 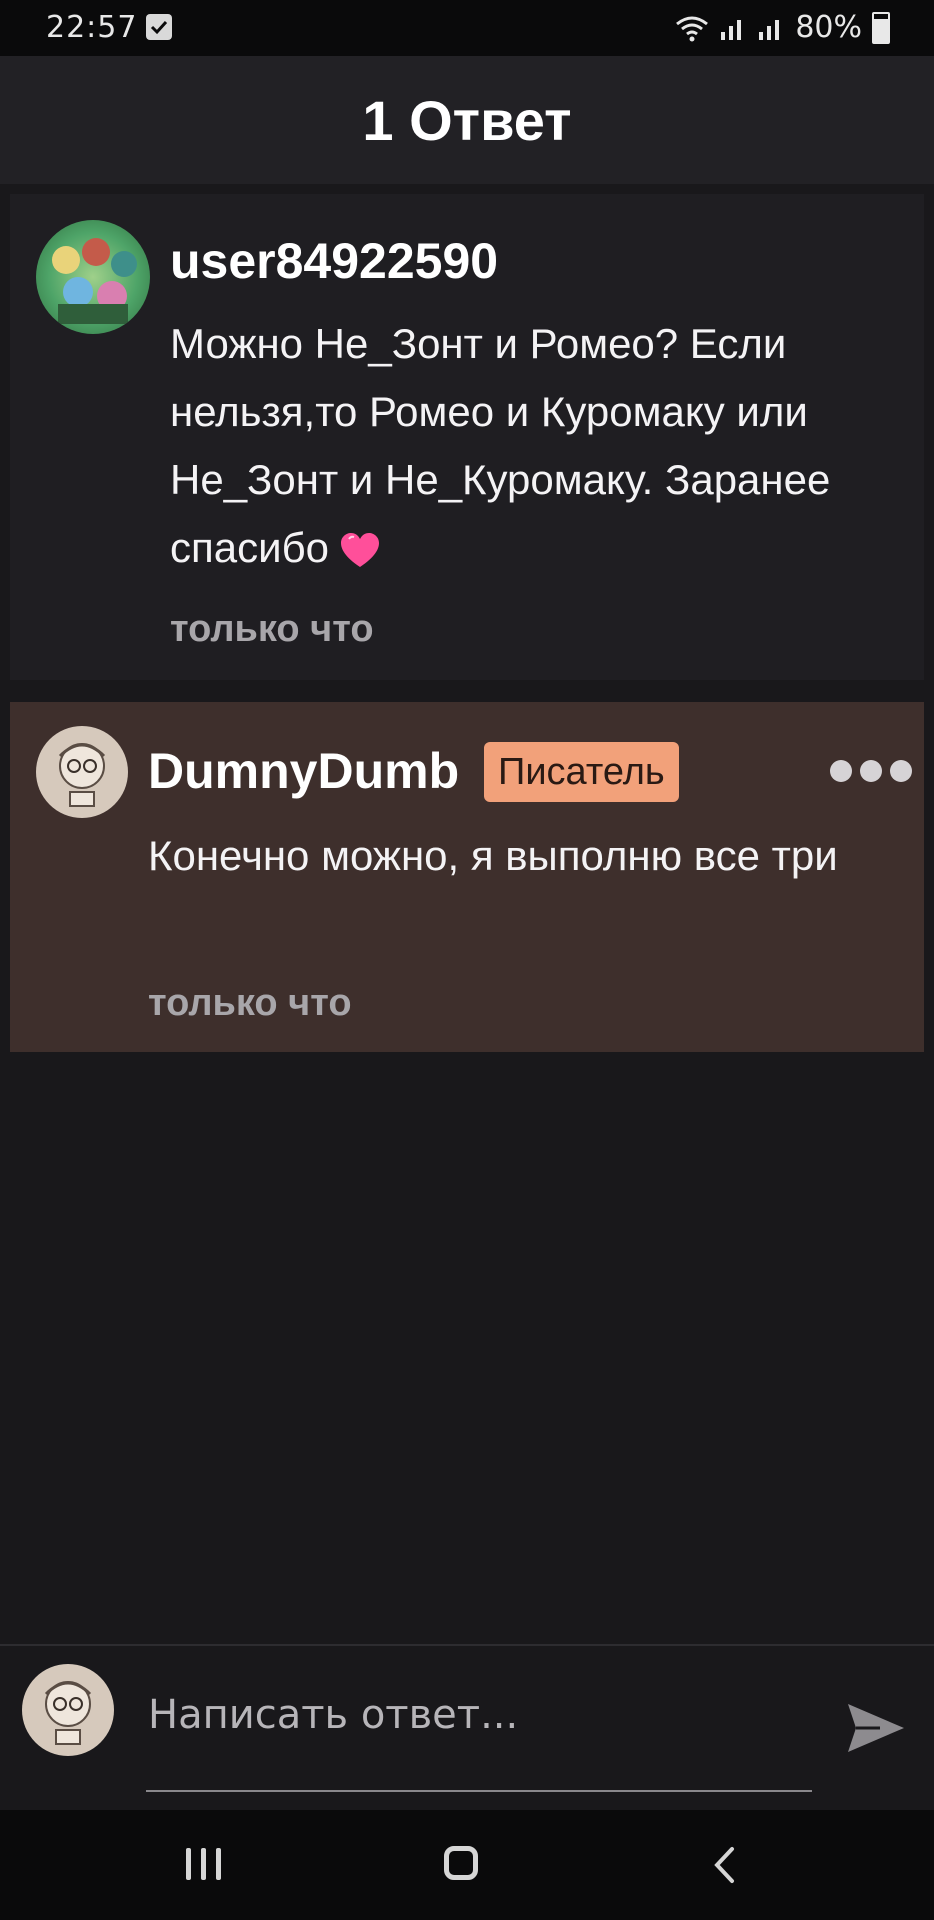 What do you see at coordinates (782, 27) in the screenshot?
I see `status-indicators: 80%` at bounding box center [782, 27].